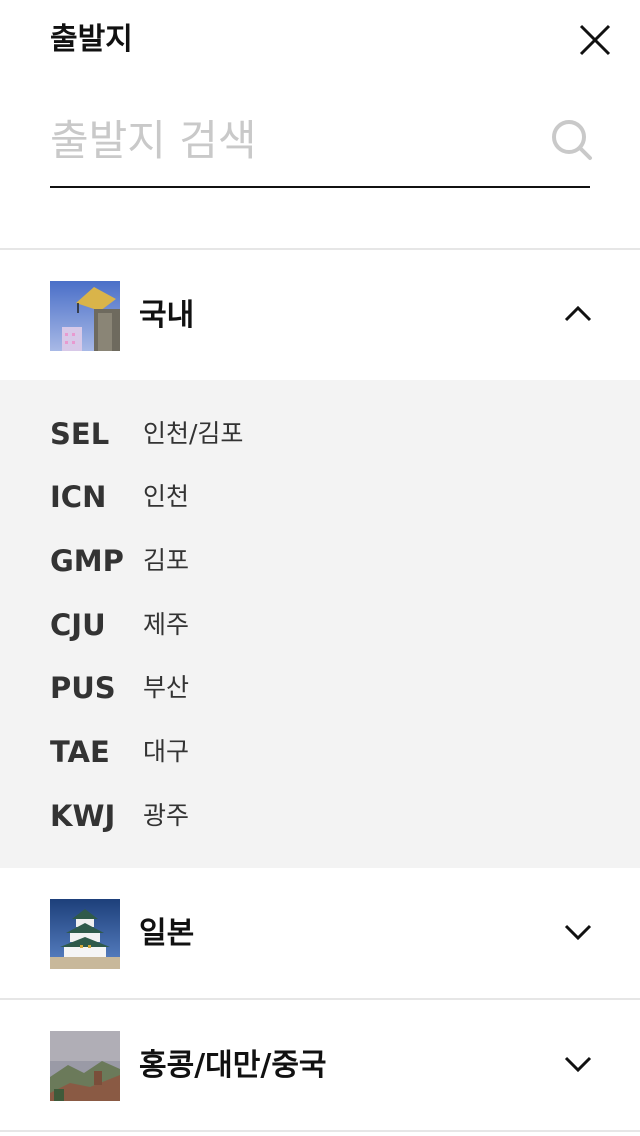 Image resolution: width=640 pixels, height=1136 pixels. I want to click on region-label: 일본, so click(167, 933).